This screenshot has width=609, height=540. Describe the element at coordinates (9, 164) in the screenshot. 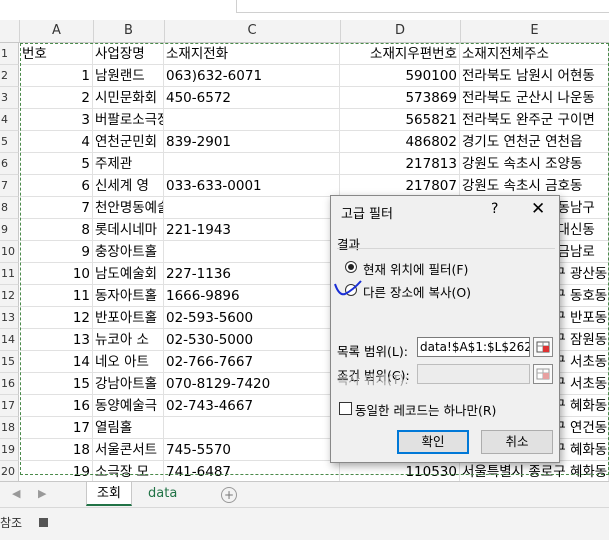

I see `row-number: 6` at that location.